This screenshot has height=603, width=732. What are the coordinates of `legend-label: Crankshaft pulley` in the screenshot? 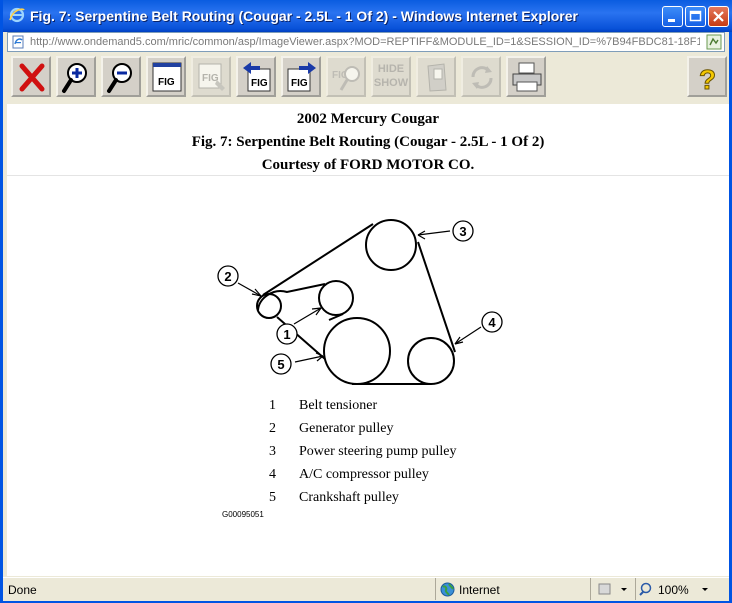 It's located at (349, 497).